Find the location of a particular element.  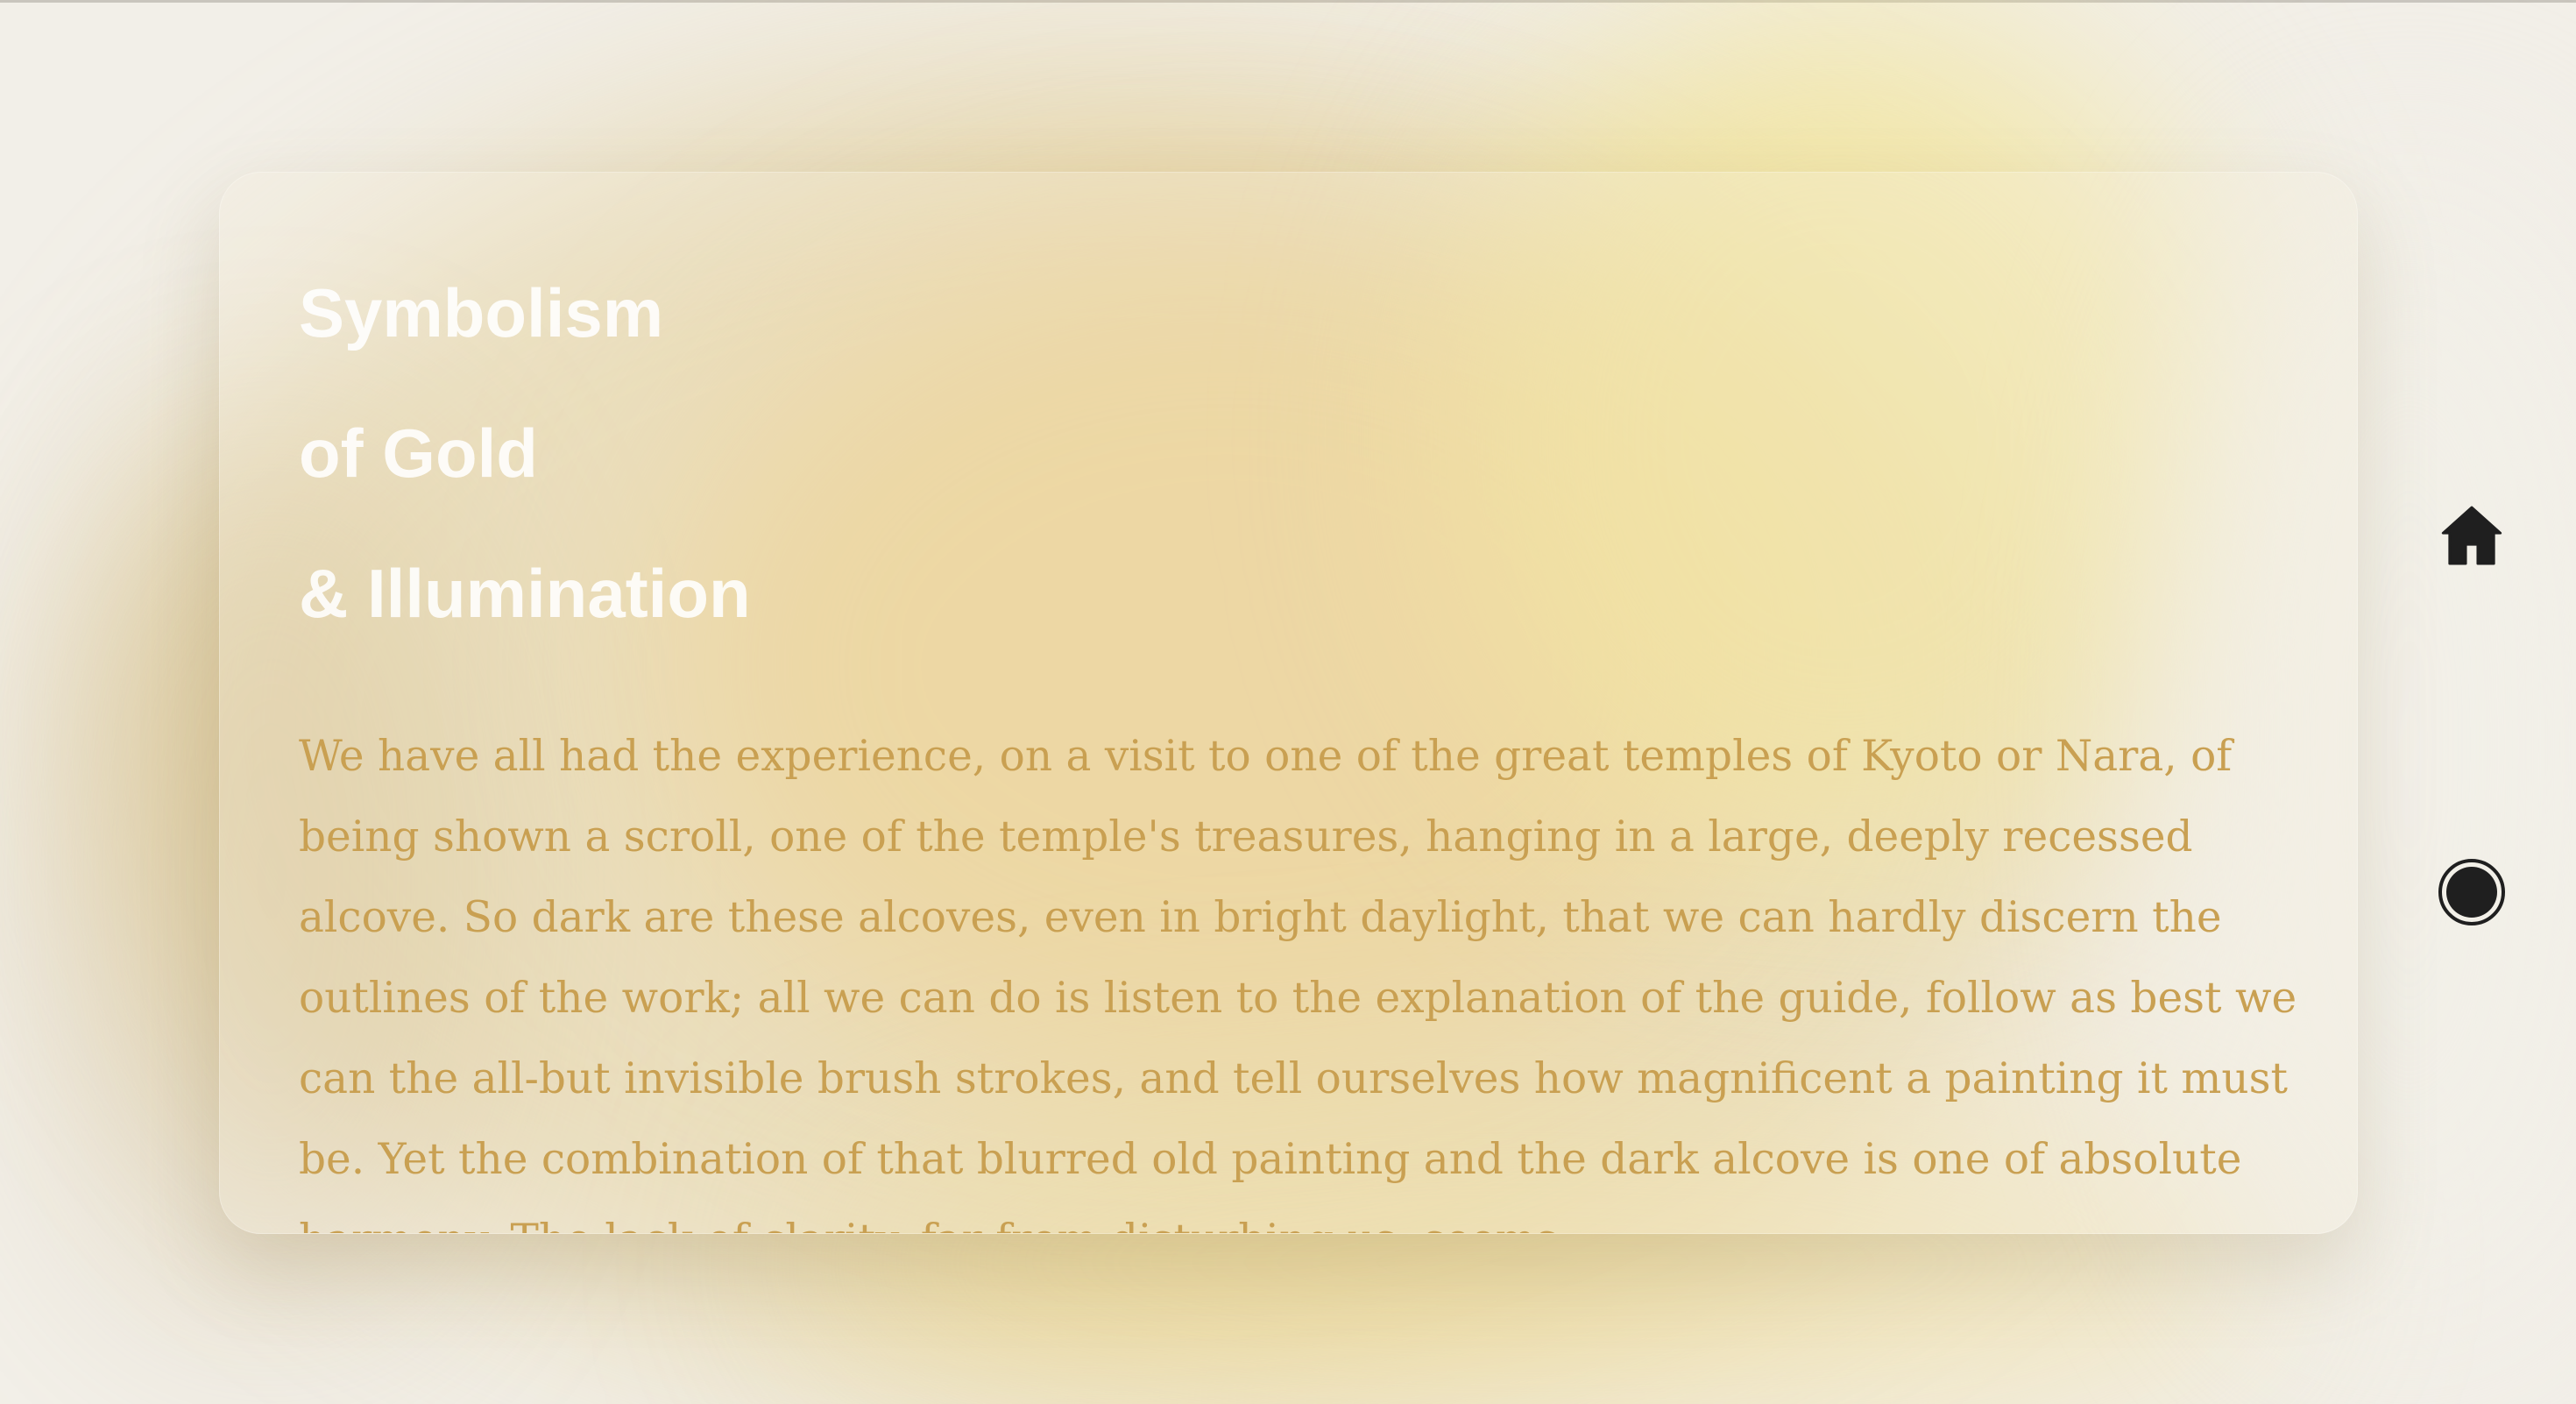

record-button is located at coordinates (2472, 892).